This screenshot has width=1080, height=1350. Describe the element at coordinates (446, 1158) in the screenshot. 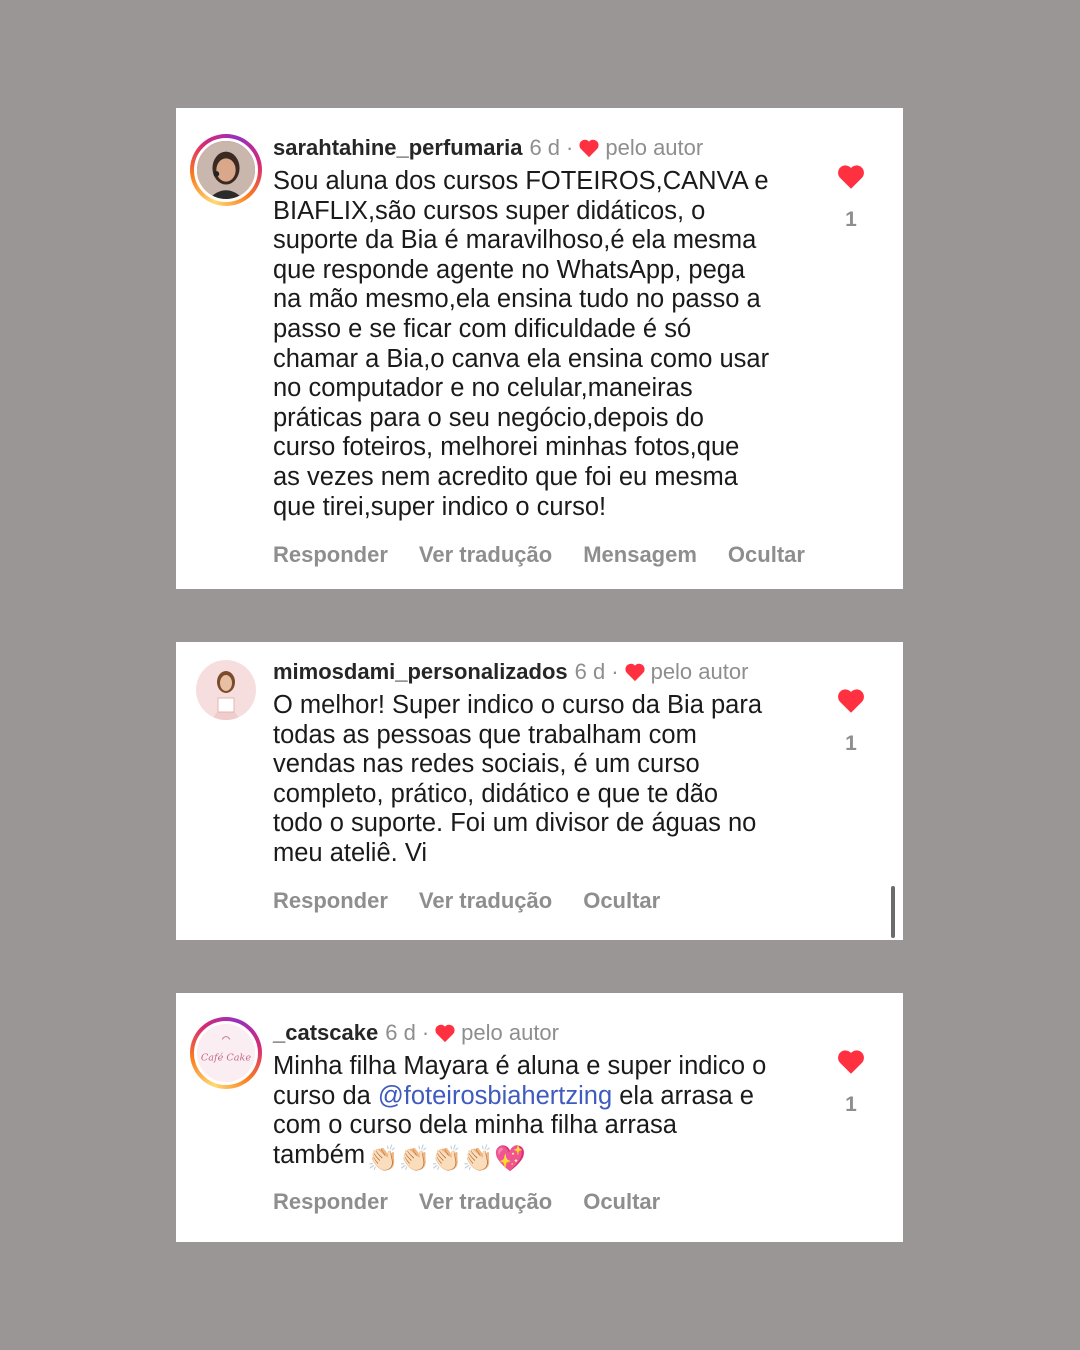

I see `clapping-heart-emojis: 👏🏻👏🏻👏🏻👏🏻💖` at that location.